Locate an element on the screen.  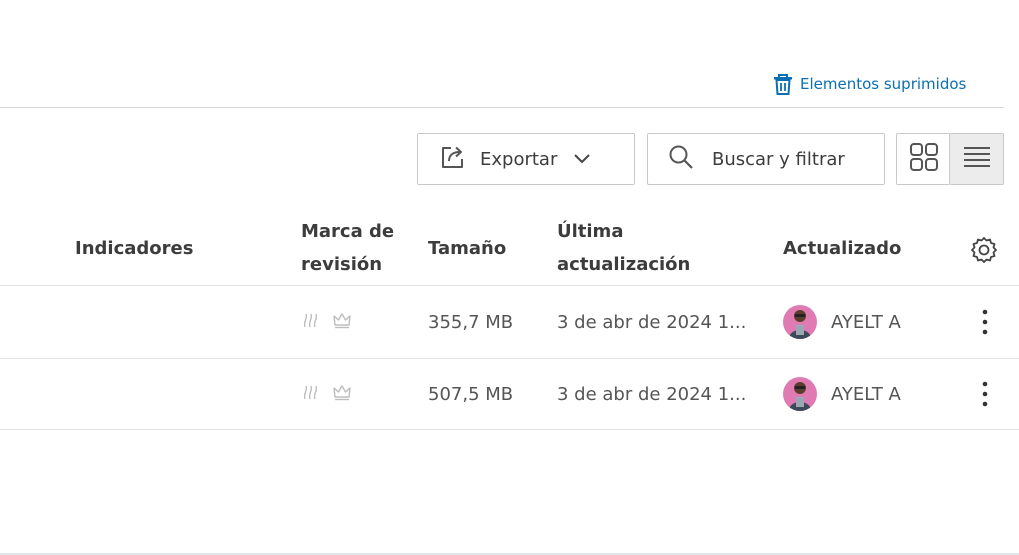
column-header-size: Tamaño is located at coordinates (467, 248).